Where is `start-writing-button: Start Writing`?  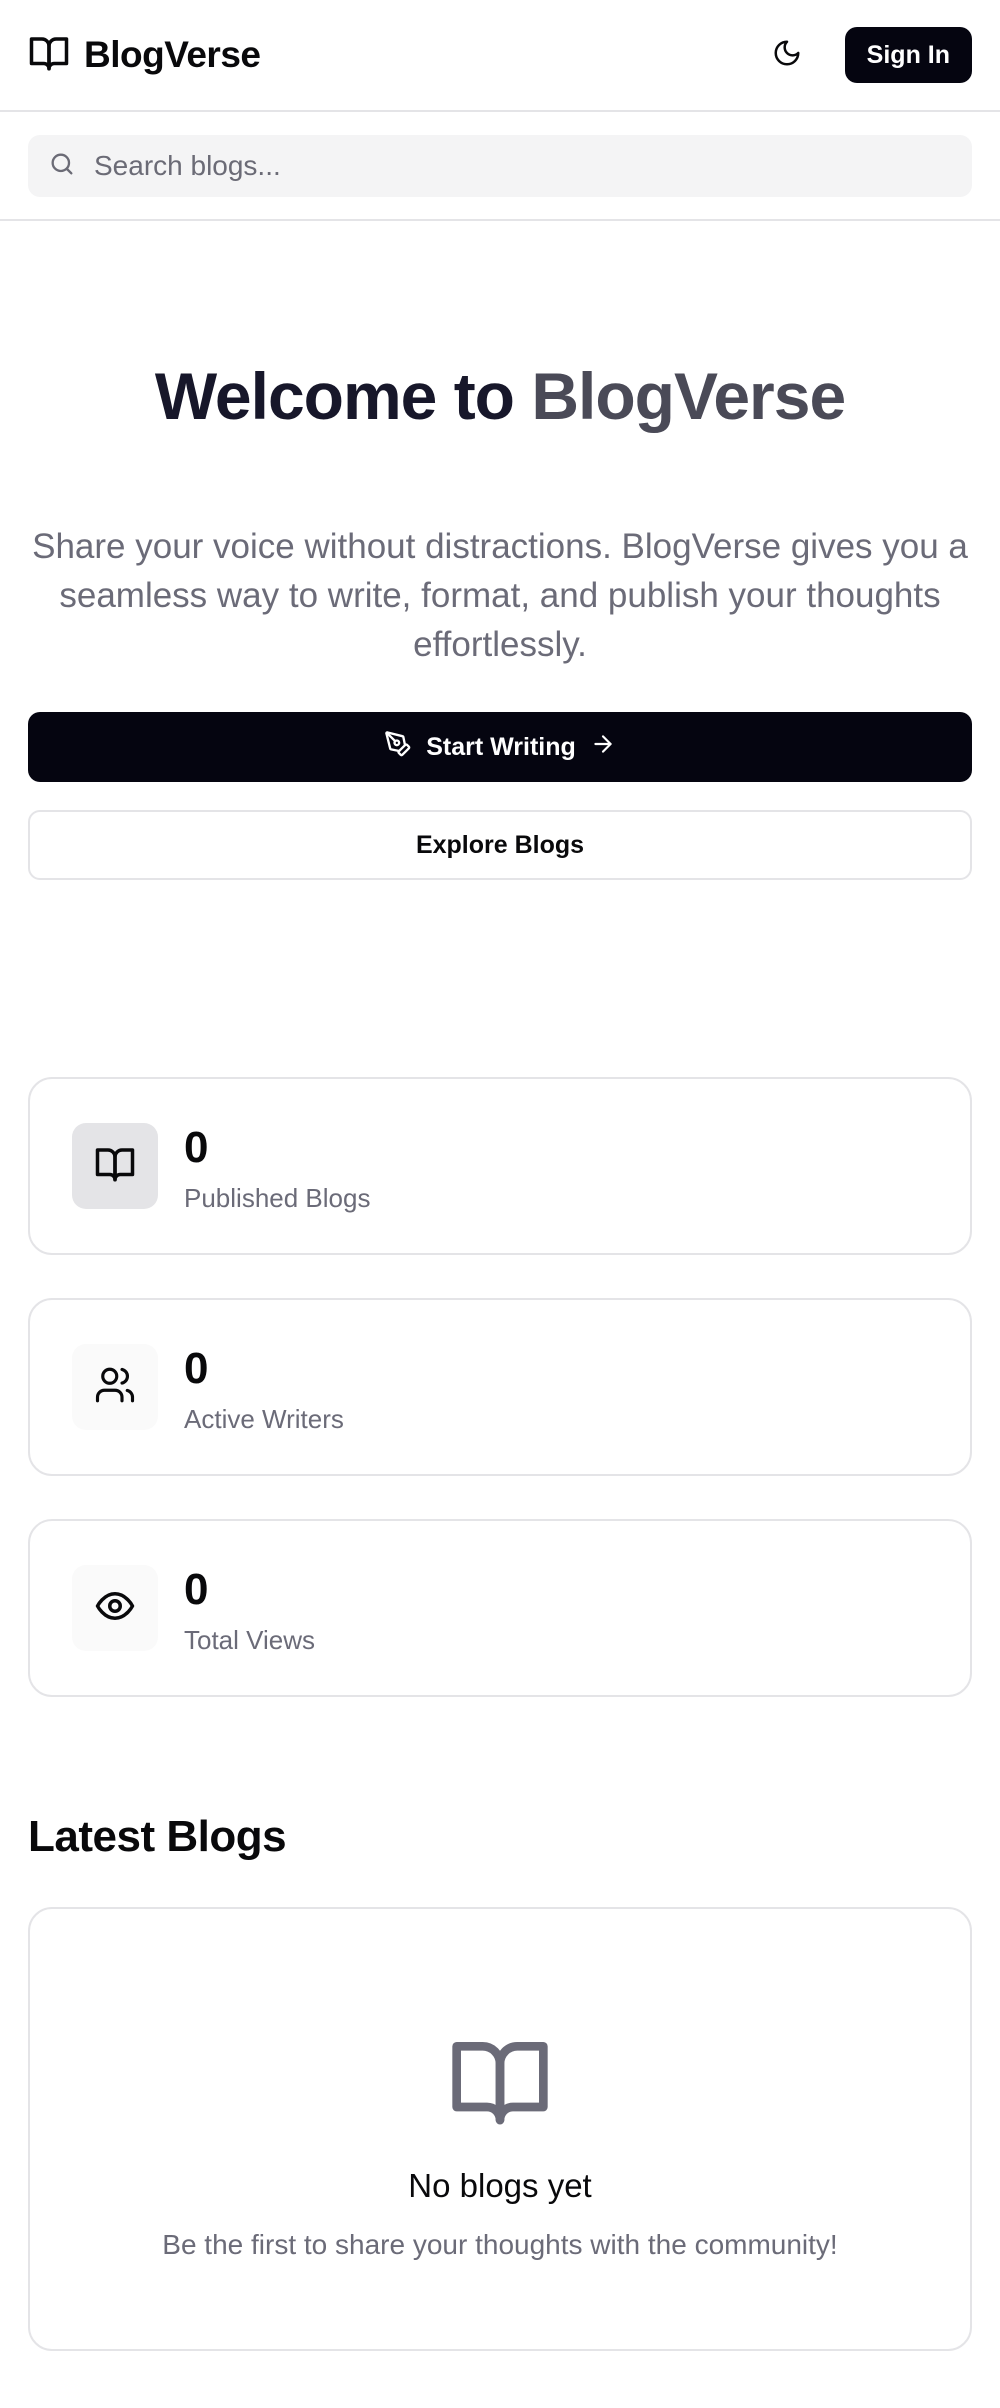
start-writing-button: Start Writing is located at coordinates (500, 747).